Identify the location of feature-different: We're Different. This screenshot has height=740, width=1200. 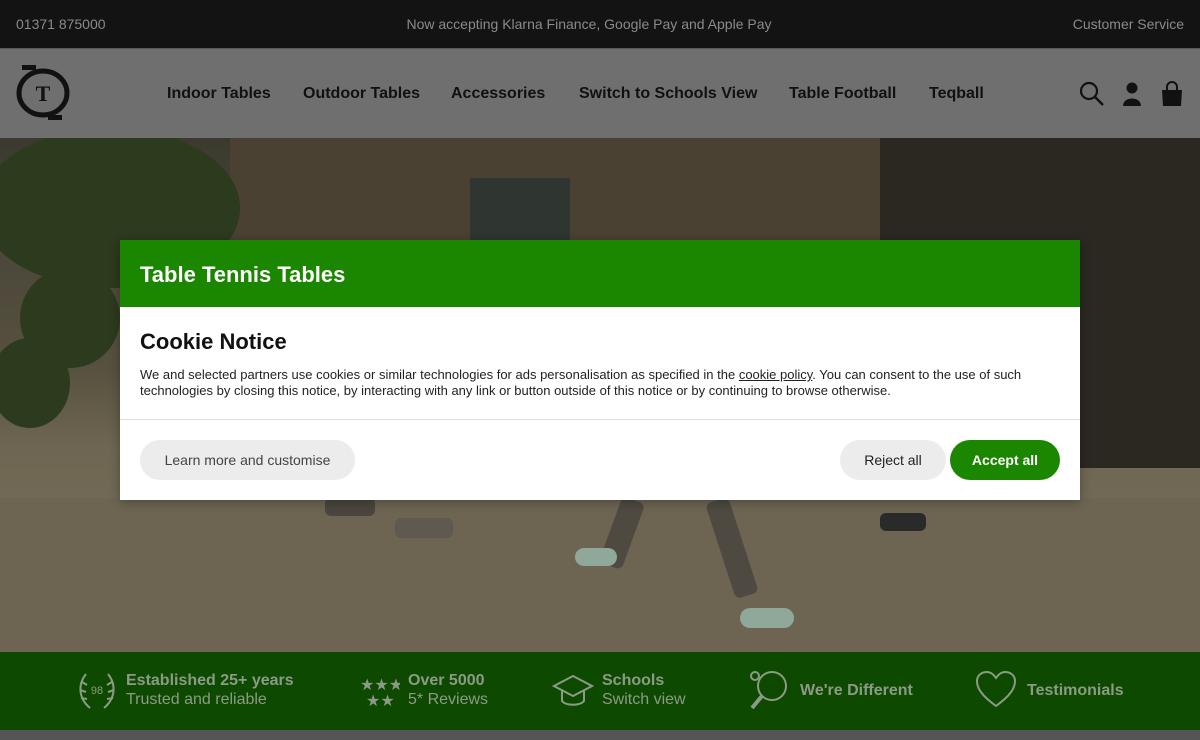
(833, 691).